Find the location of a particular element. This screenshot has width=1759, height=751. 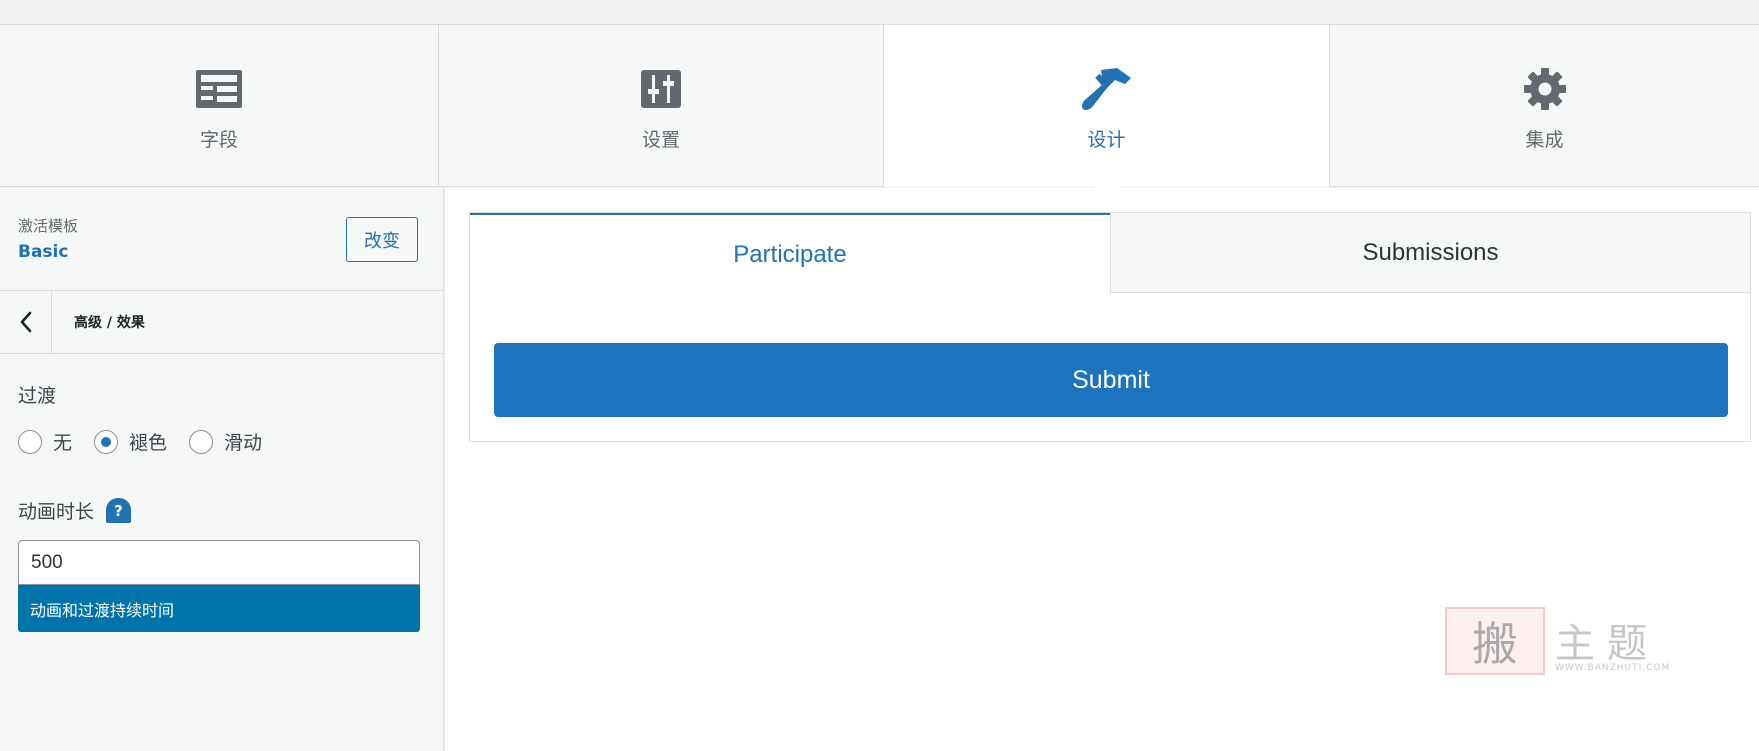

watermark-logo: 搬 主题 WWW.BANZHUTI.COM is located at coordinates (1560, 643).